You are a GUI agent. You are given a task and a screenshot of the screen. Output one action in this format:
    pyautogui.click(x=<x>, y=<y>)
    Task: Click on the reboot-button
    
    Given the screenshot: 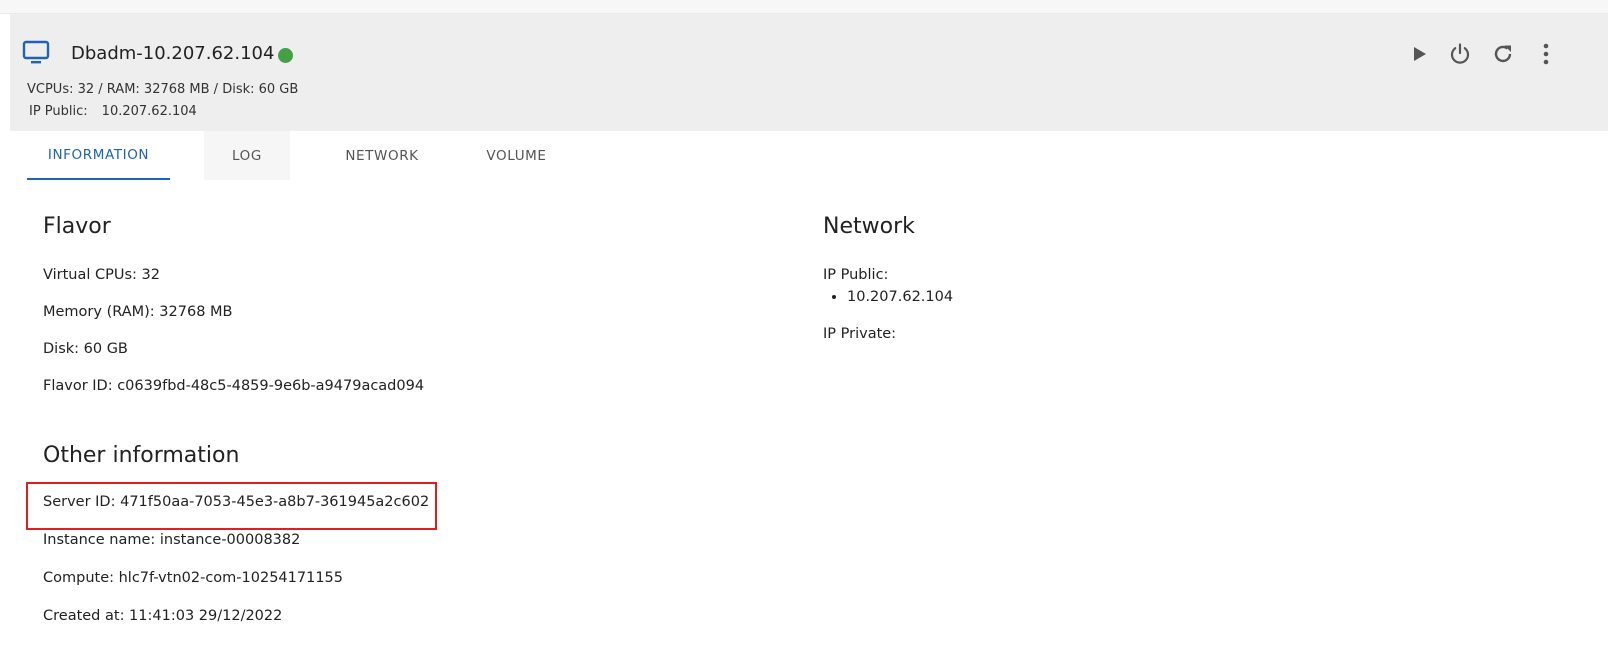 What is the action you would take?
    pyautogui.click(x=1503, y=54)
    